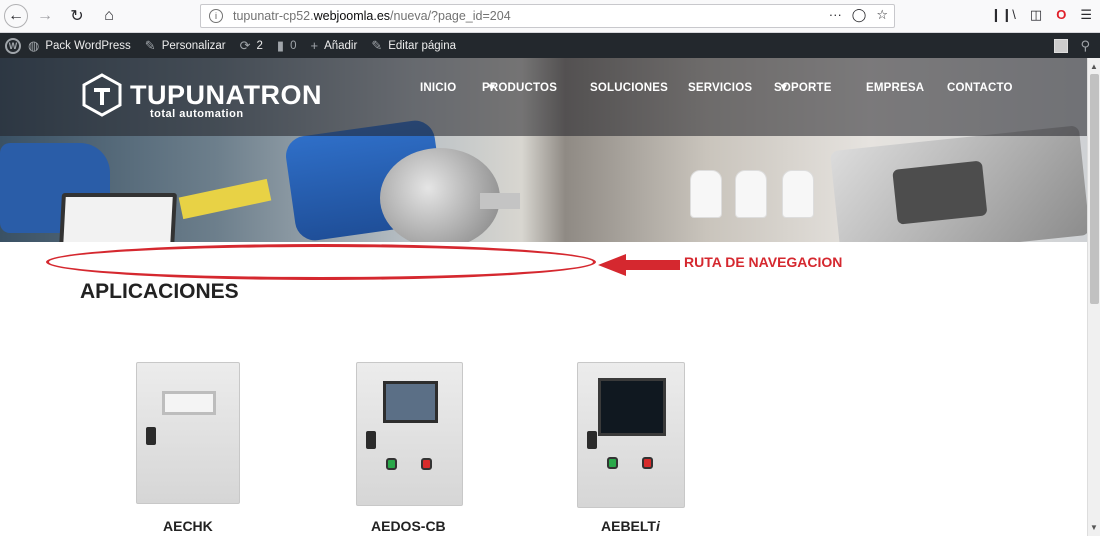  I want to click on product-name: AEBELTi, so click(630, 526).